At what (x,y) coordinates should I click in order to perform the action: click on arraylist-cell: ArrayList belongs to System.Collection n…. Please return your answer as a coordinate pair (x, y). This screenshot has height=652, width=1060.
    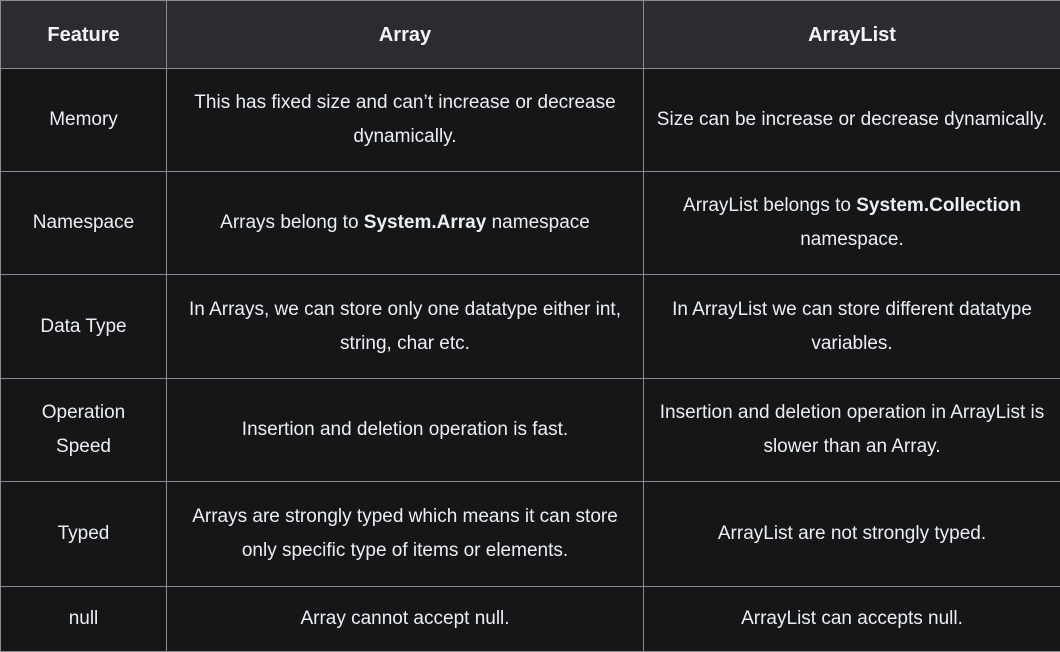
    Looking at the image, I should click on (852, 223).